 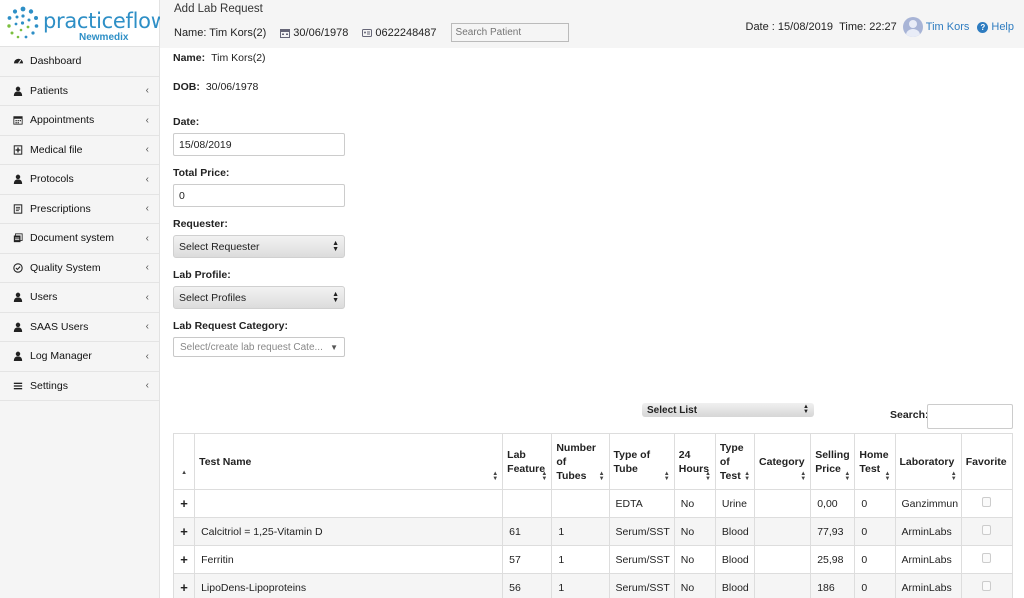 I want to click on sidebar-item-appointments: Appointments ‹, so click(x=79, y=121).